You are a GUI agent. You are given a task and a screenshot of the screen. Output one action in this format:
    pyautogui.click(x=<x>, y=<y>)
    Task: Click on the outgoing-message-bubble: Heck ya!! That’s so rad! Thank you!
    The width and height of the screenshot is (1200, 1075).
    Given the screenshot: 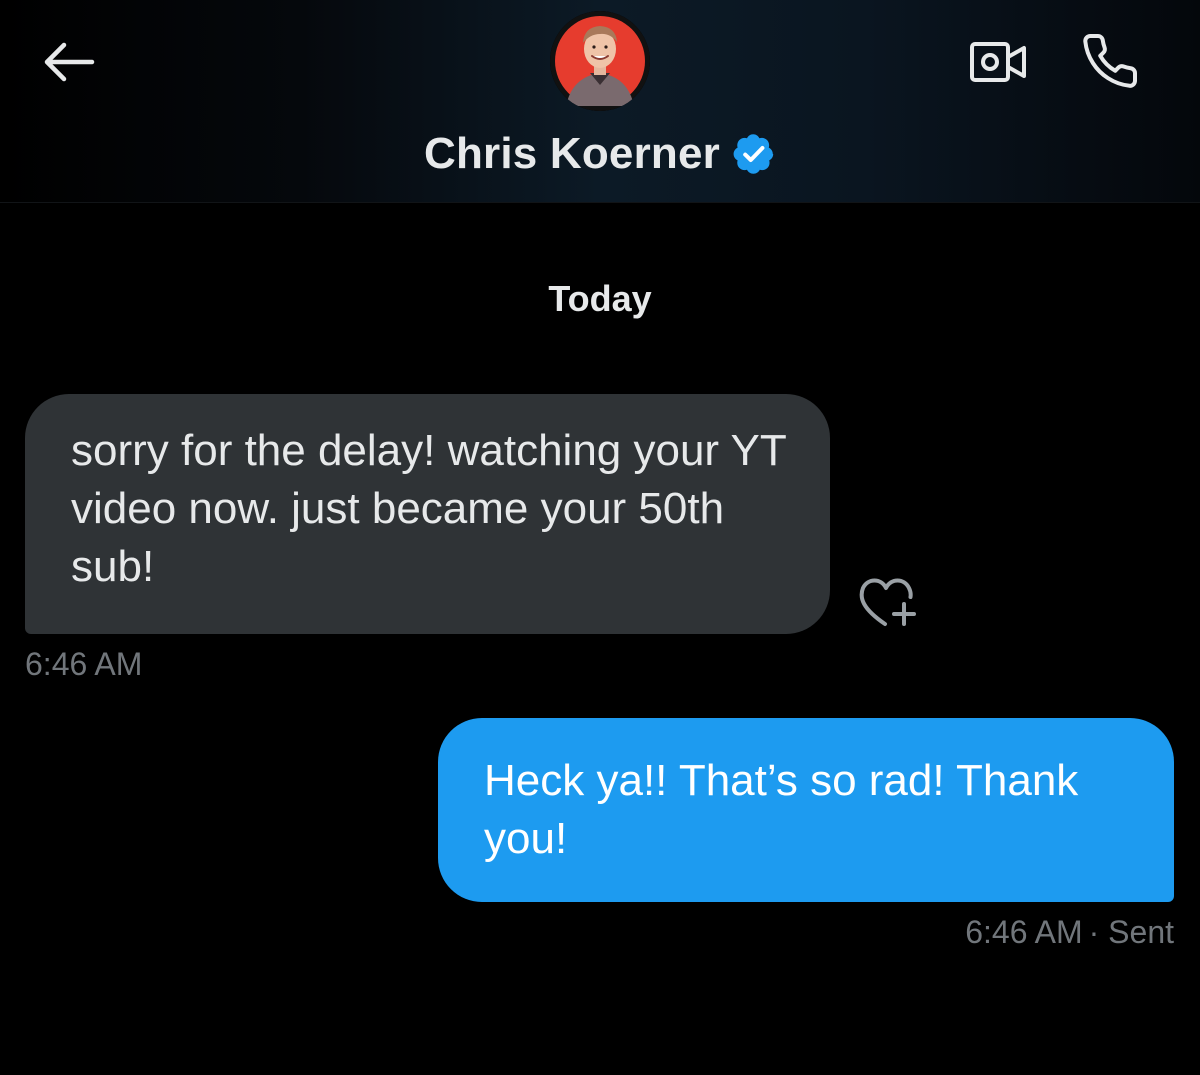 What is the action you would take?
    pyautogui.click(x=806, y=810)
    